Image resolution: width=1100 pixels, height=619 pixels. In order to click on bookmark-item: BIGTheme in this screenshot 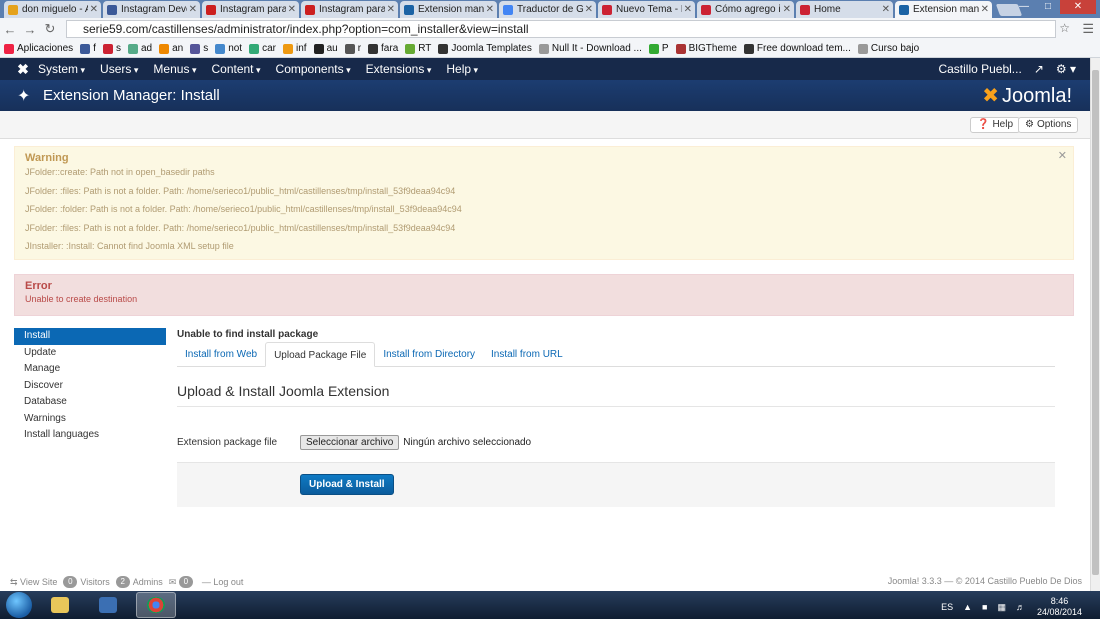, I will do `click(706, 48)`.